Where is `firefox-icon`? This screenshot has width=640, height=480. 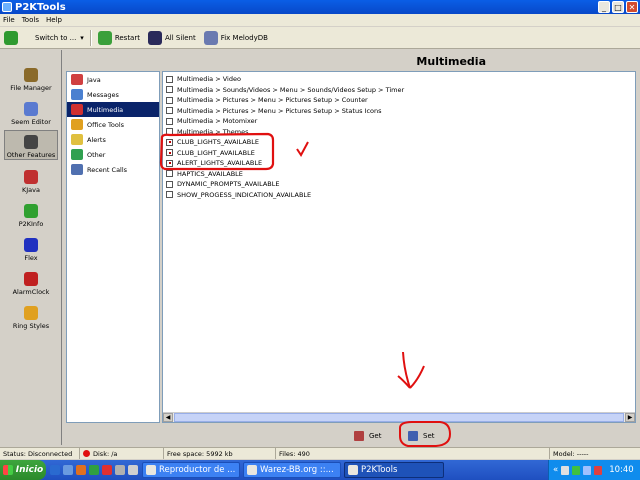 firefox-icon is located at coordinates (81, 470).